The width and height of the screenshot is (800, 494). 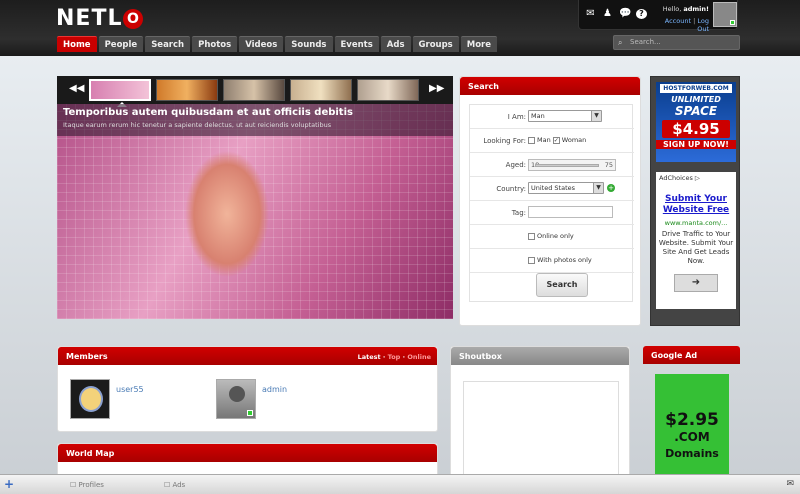 I want to click on member-name-user55: user55, so click(x=130, y=389).